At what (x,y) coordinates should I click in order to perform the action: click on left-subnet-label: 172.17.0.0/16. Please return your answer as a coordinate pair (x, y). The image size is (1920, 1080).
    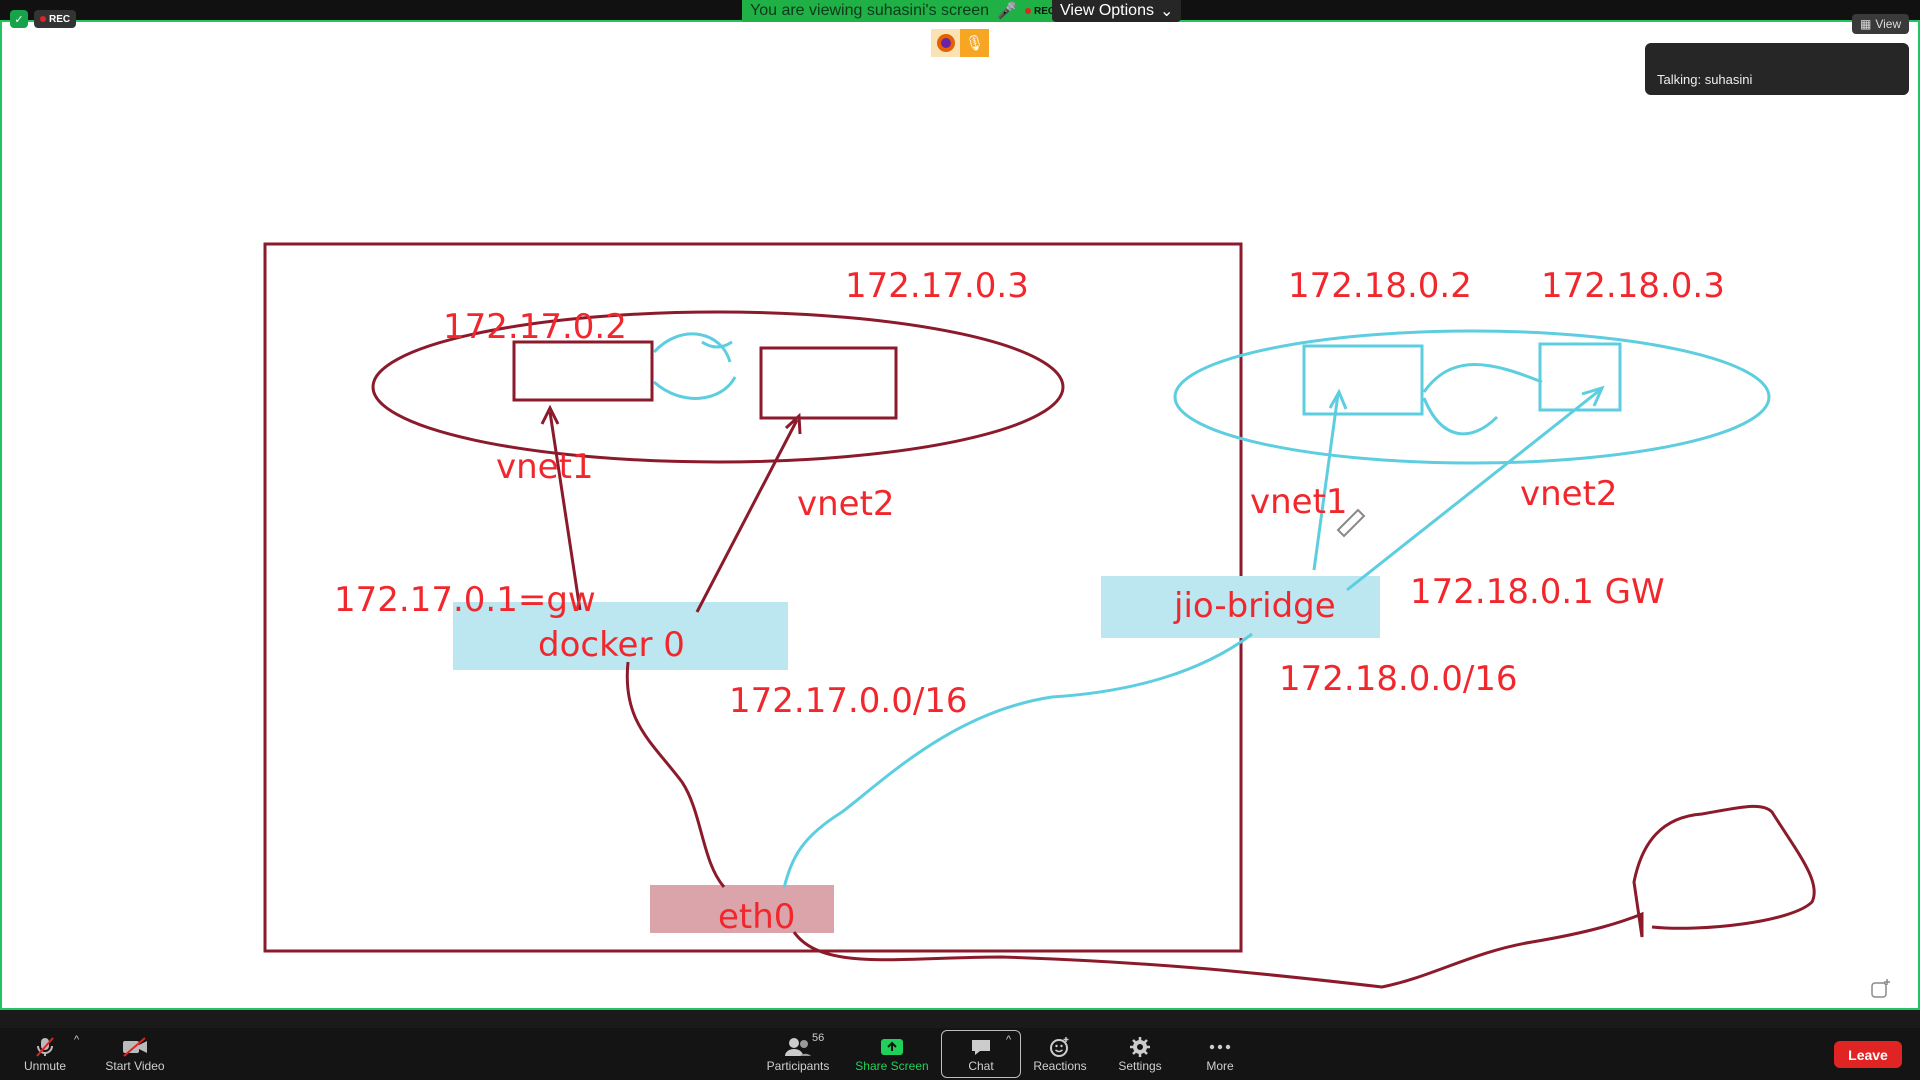
    Looking at the image, I should click on (848, 701).